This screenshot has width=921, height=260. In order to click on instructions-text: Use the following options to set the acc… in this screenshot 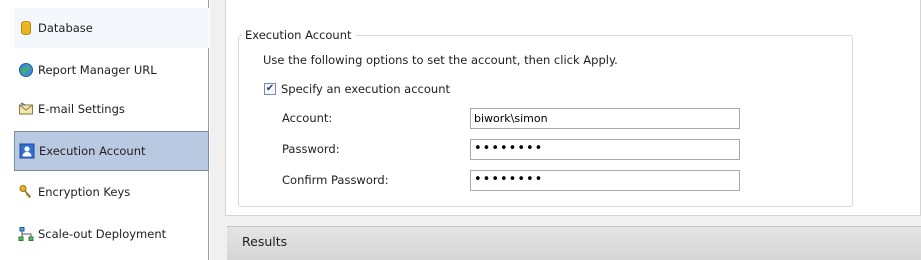, I will do `click(440, 60)`.